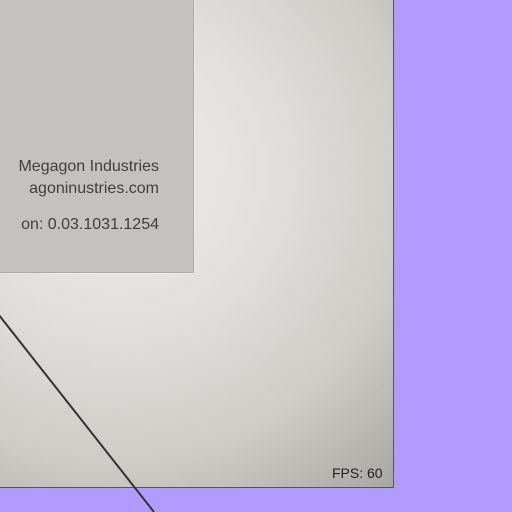 This screenshot has height=512, width=512. Describe the element at coordinates (90, 224) in the screenshot. I see `version-label: on: 0.03.1031.1254` at that location.